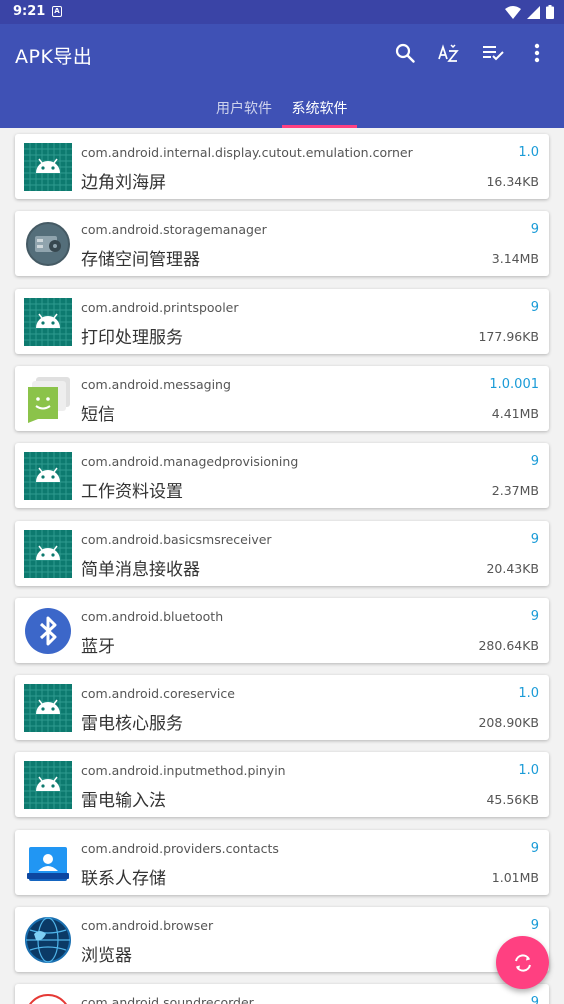 The image size is (564, 1004). What do you see at coordinates (48, 863) in the screenshot?
I see `contacts-icon` at bounding box center [48, 863].